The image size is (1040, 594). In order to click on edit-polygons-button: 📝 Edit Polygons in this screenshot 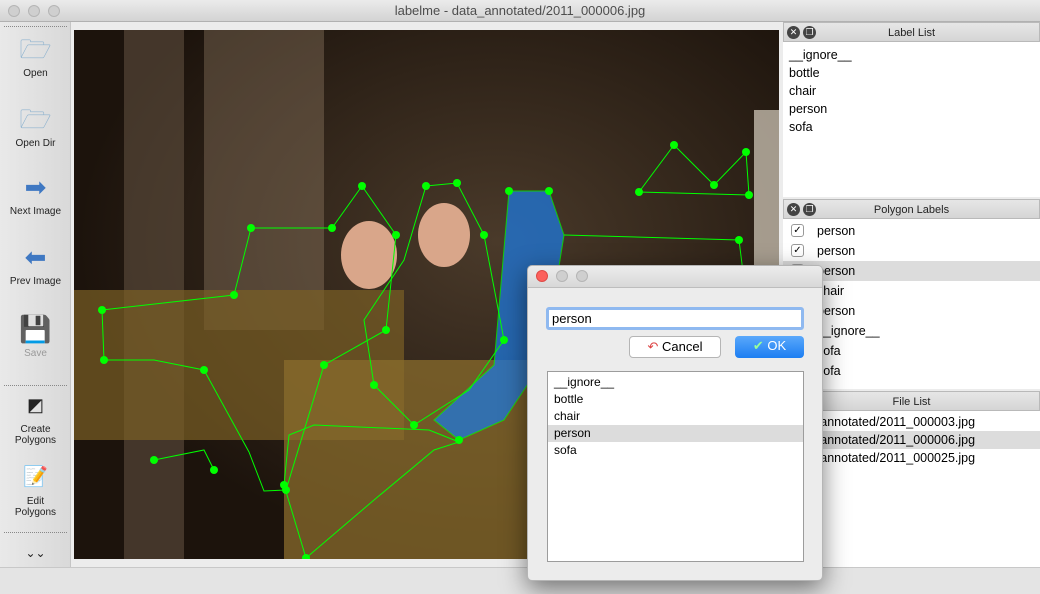, I will do `click(35, 490)`.